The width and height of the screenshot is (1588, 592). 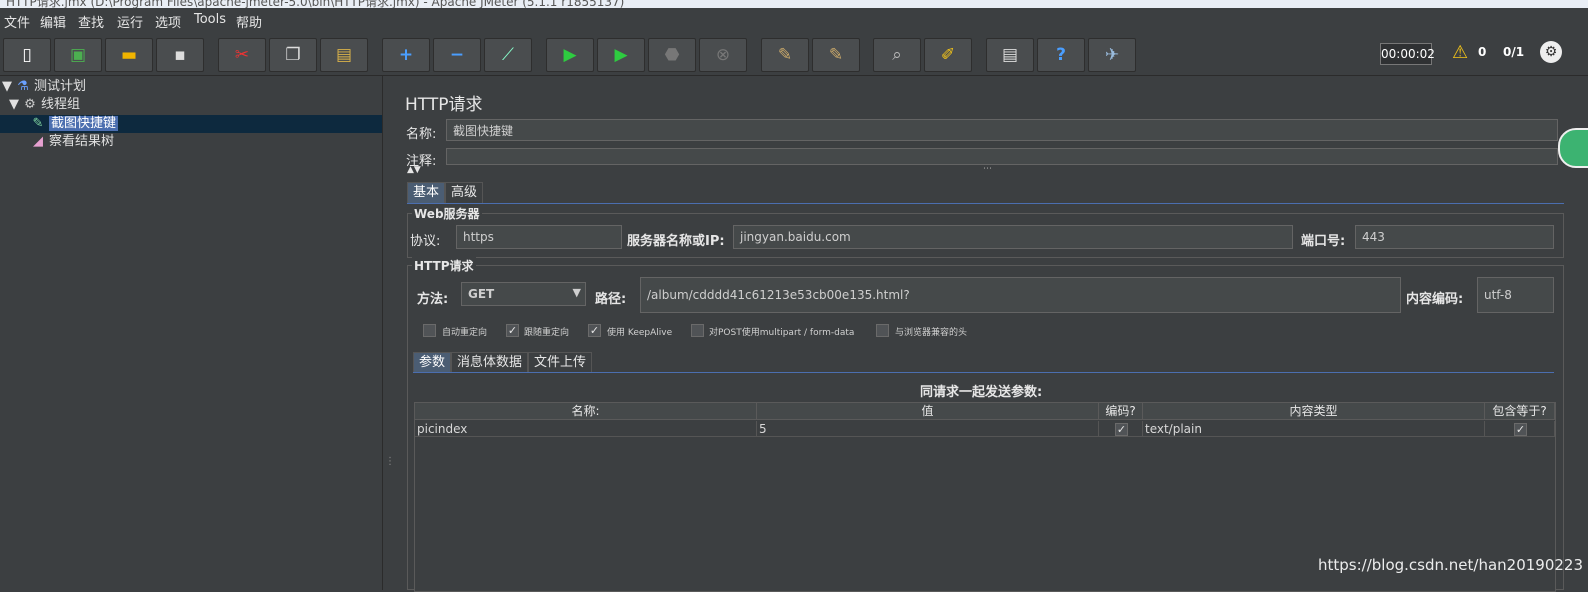 I want to click on table-cell-name: picindex, so click(x=586, y=429).